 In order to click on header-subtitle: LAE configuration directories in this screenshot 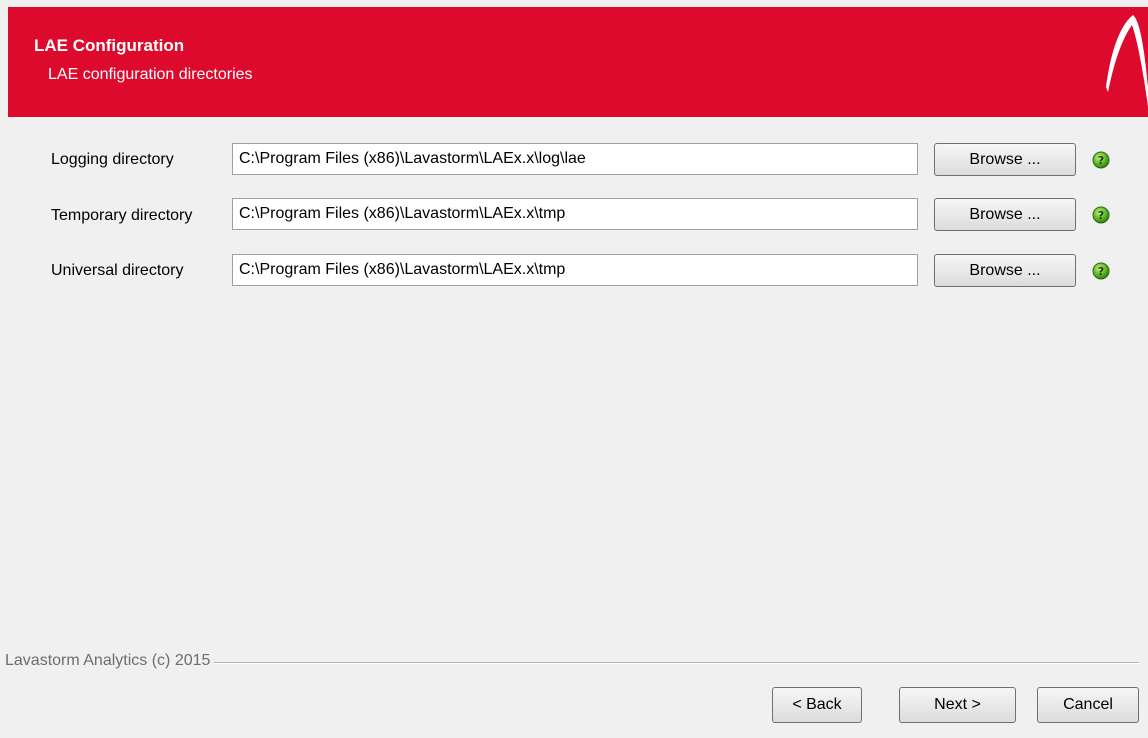, I will do `click(150, 74)`.